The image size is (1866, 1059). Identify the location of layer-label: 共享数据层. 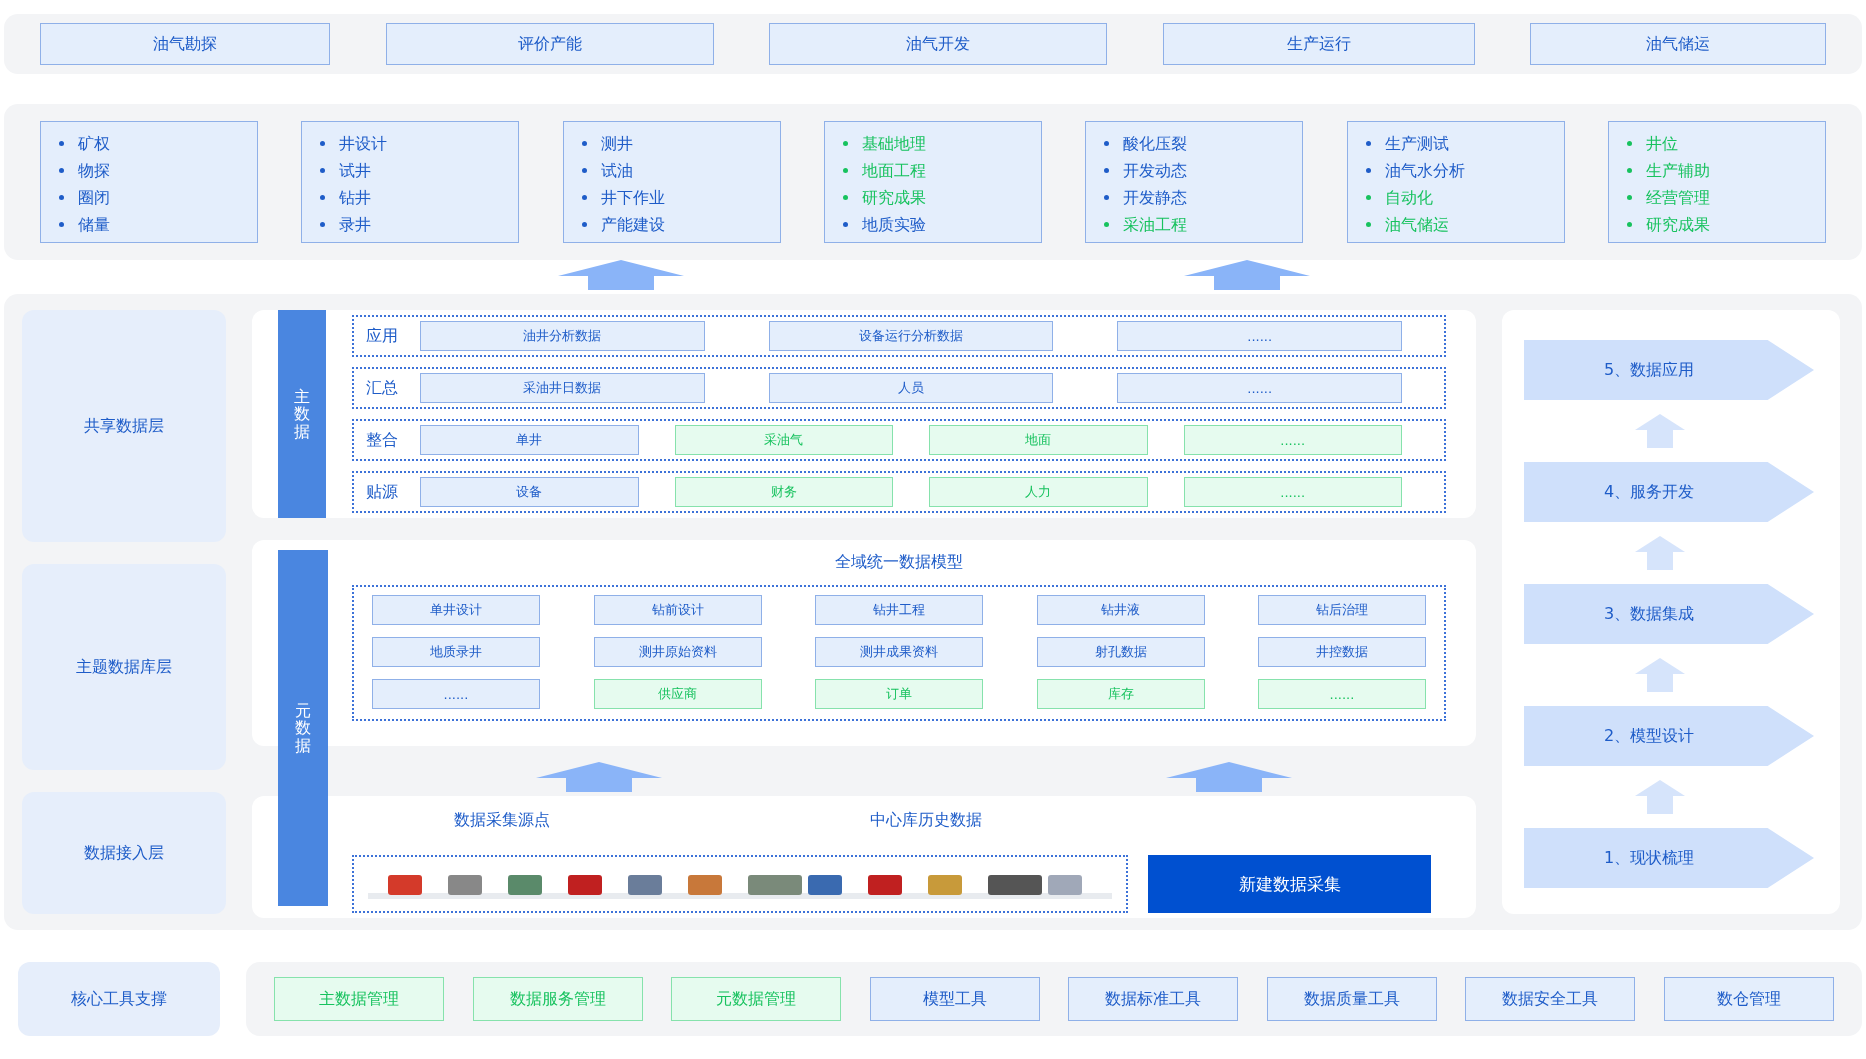
(124, 426).